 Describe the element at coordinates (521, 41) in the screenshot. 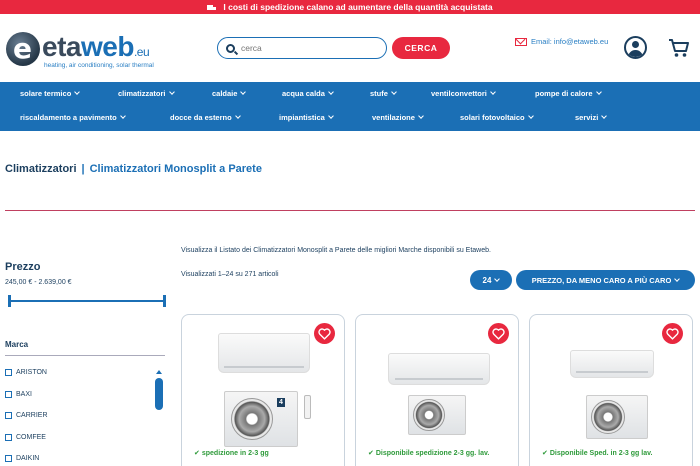

I see `email-icon` at that location.